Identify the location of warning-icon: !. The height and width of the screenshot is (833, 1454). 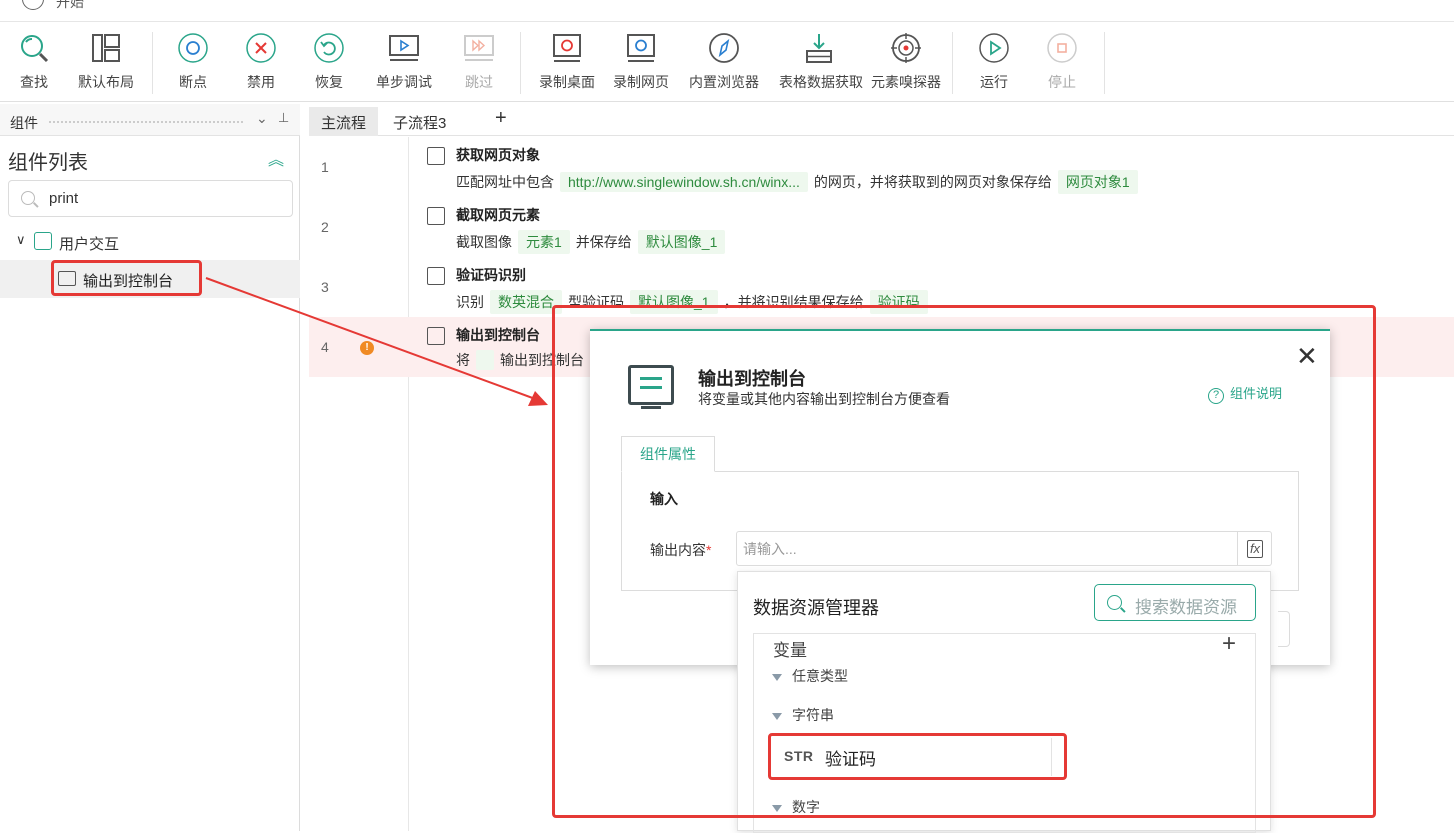
(367, 348).